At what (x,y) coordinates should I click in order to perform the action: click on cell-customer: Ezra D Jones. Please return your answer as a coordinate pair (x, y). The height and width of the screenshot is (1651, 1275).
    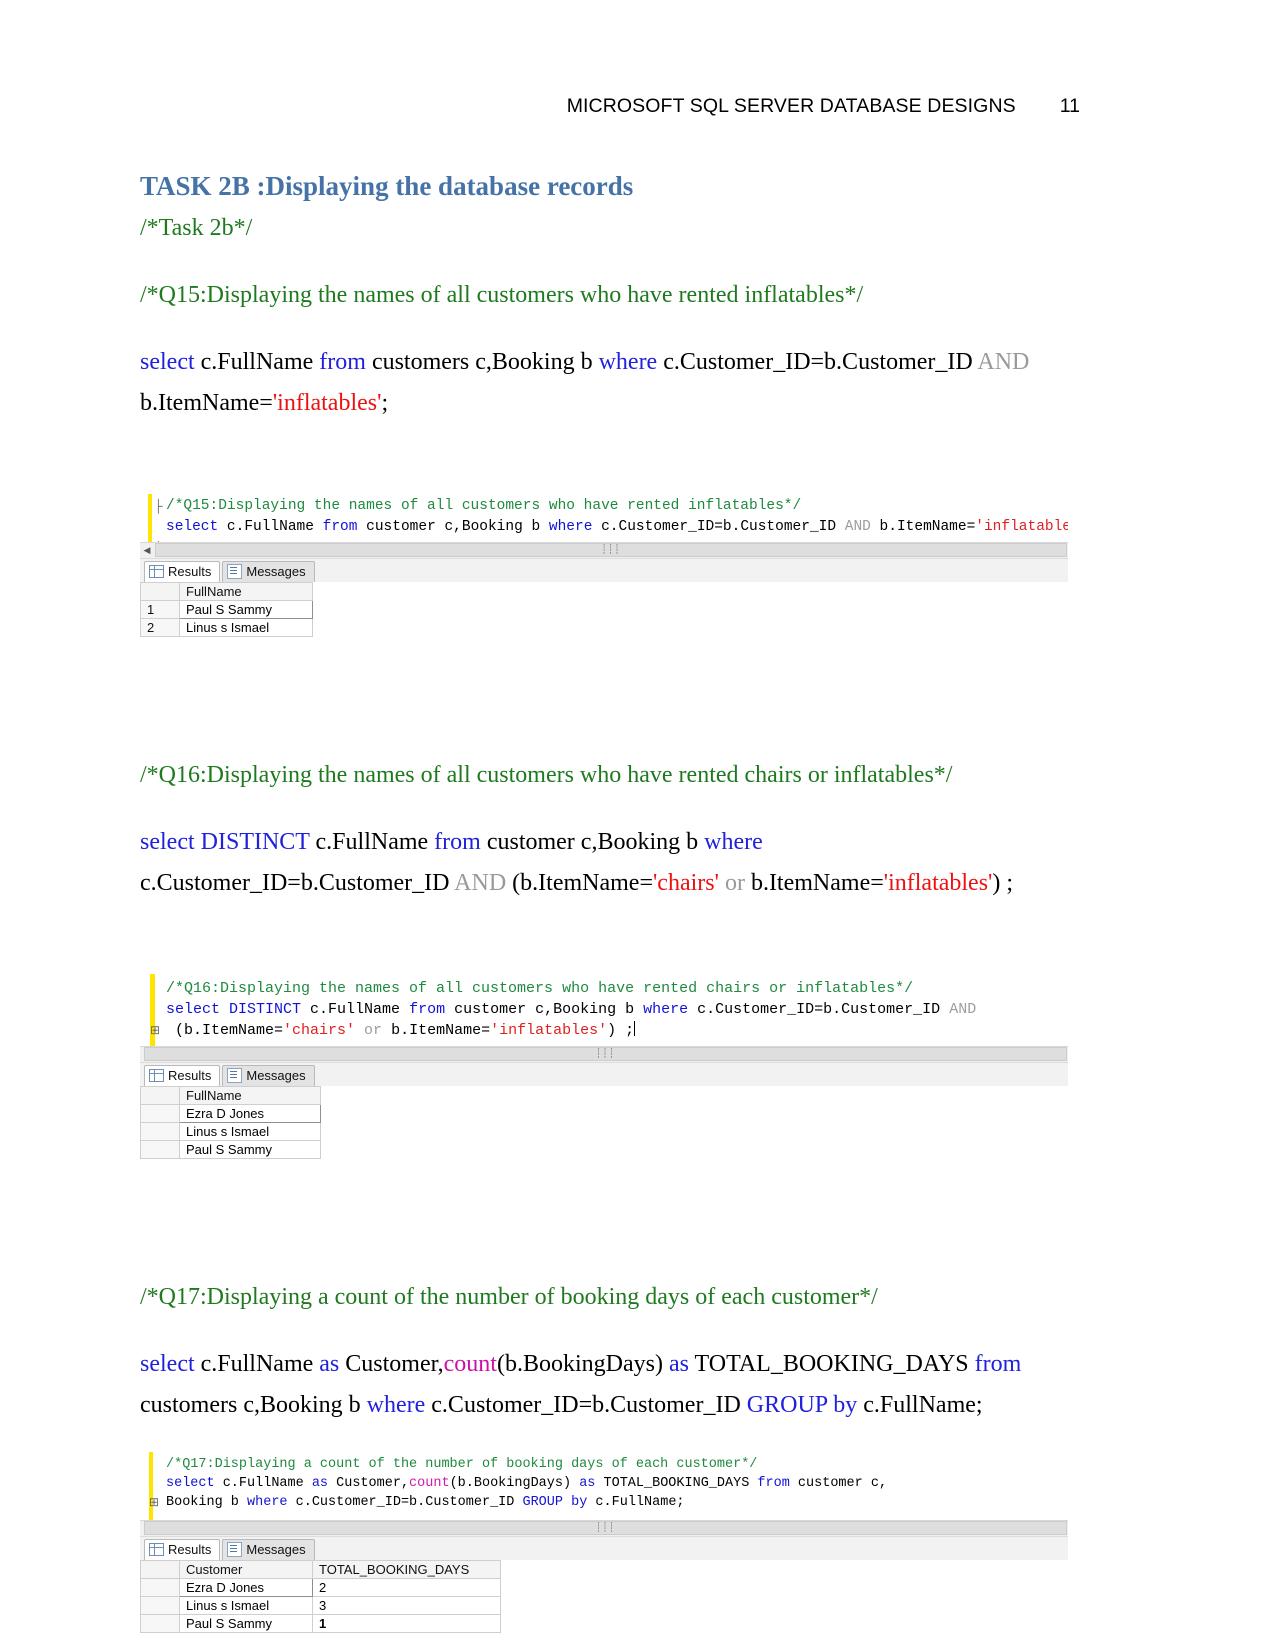
    Looking at the image, I should click on (246, 1587).